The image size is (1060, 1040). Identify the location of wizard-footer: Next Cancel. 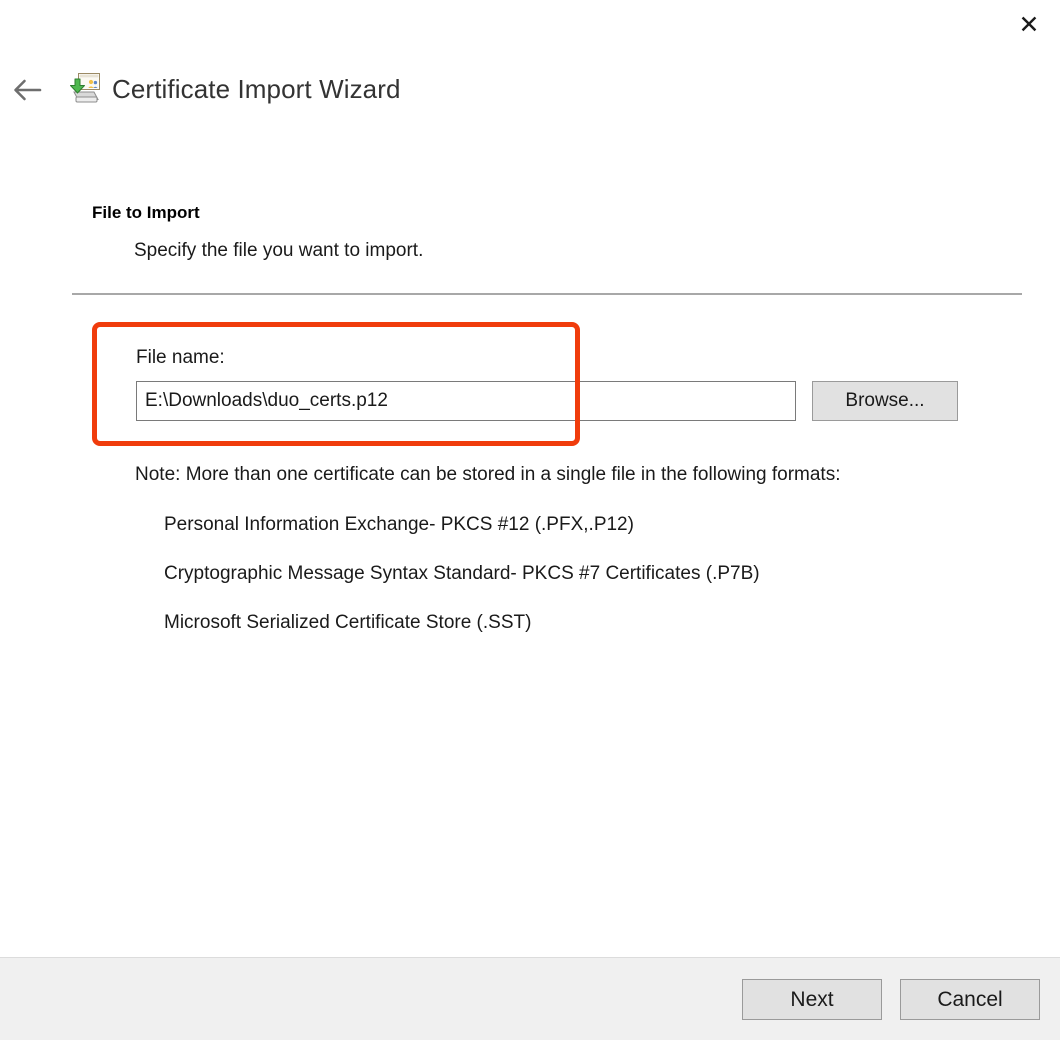
(530, 998).